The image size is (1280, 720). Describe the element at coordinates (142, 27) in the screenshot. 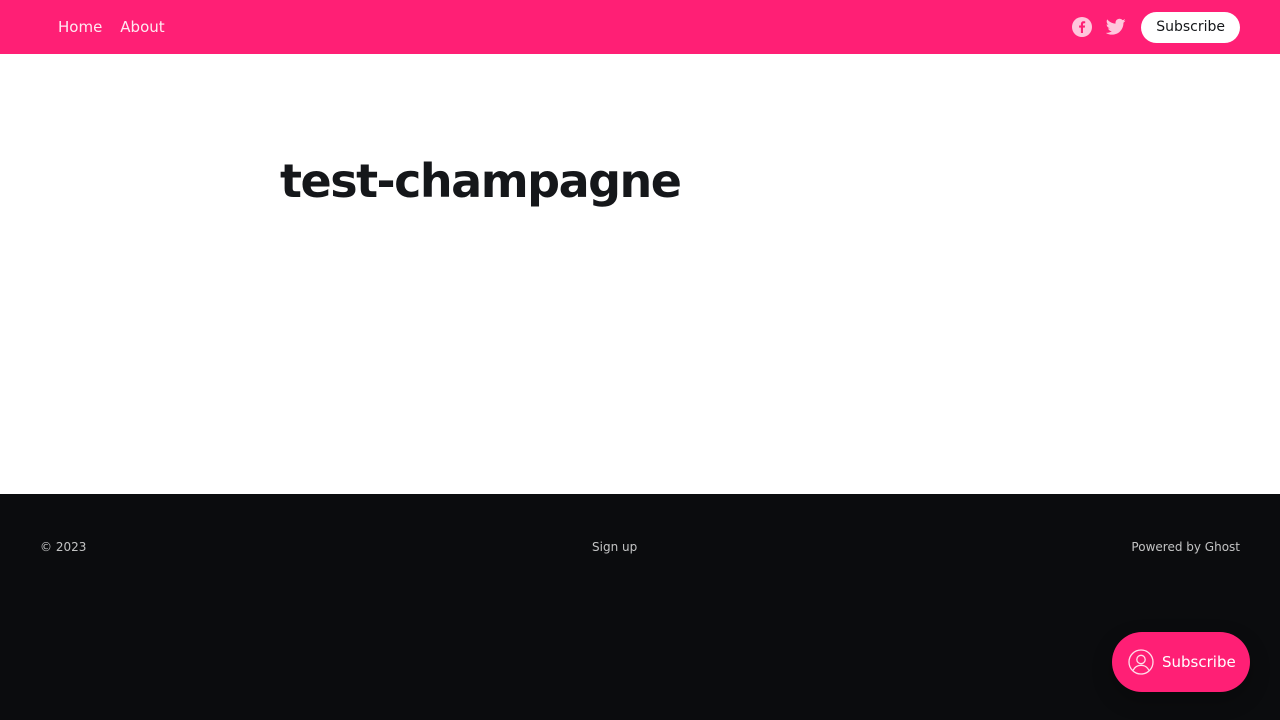

I see `nav-item-about: About` at that location.